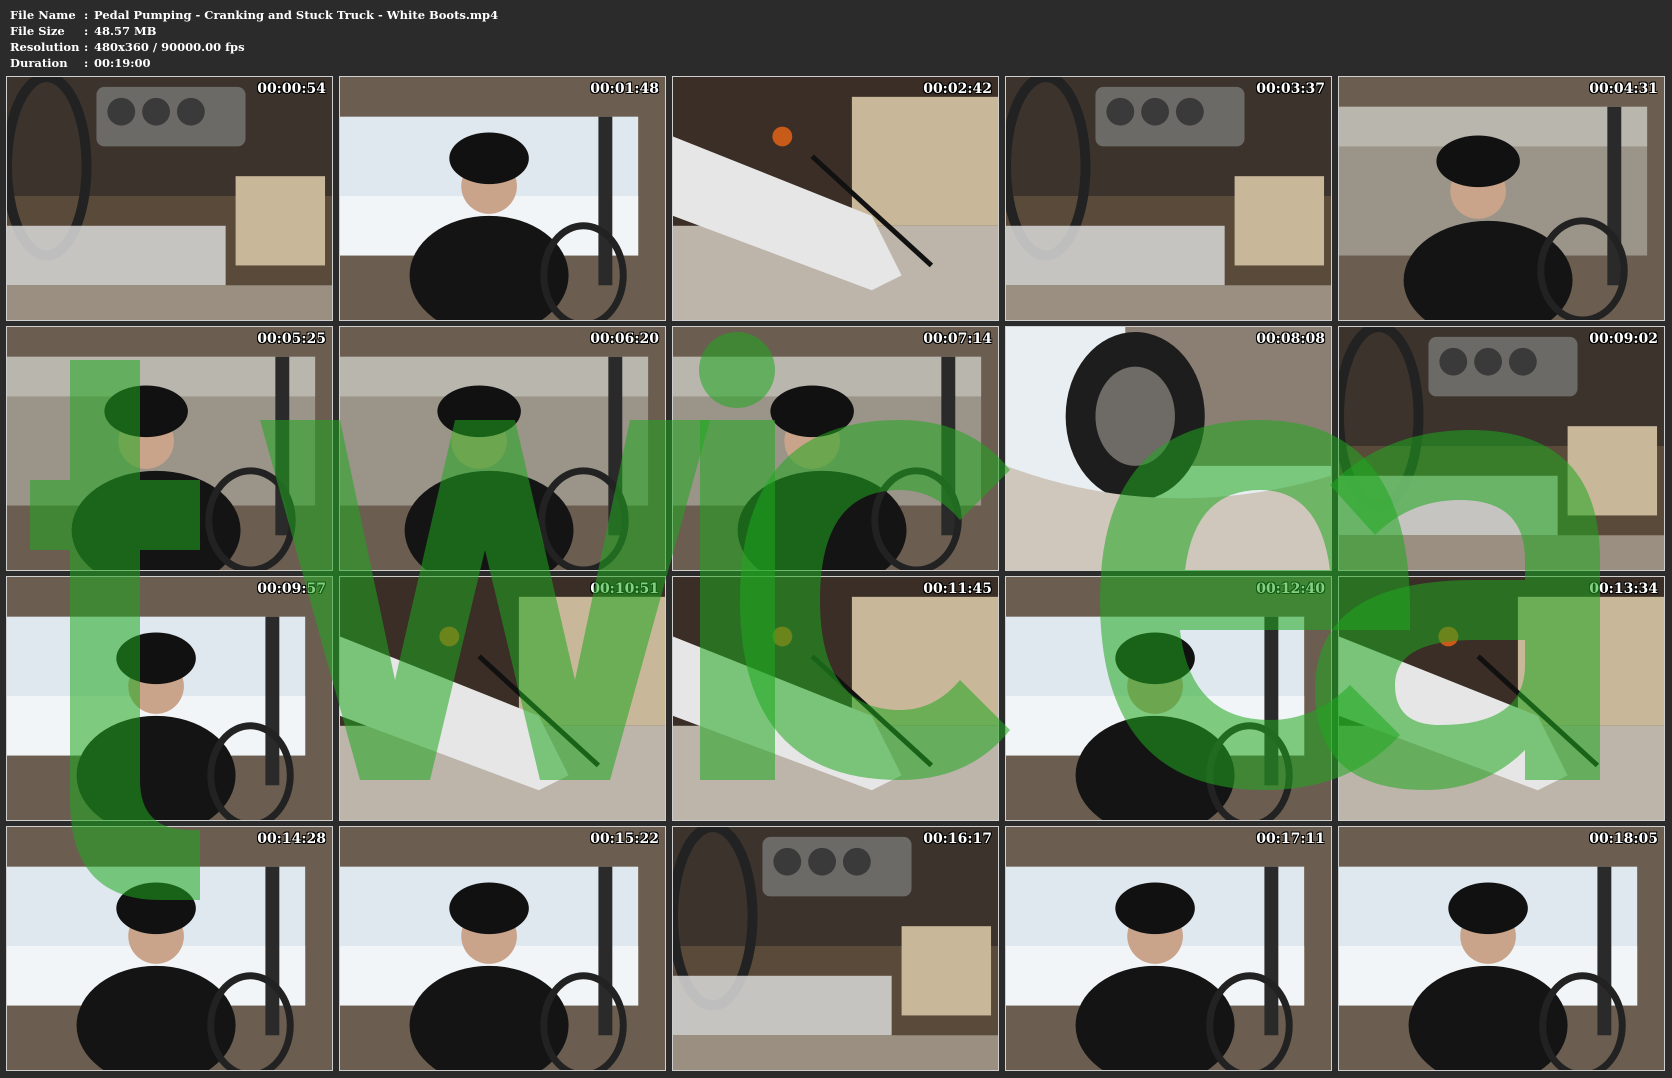 This screenshot has width=1672, height=1078. I want to click on video-thumbnail: 00:01:48, so click(502, 198).